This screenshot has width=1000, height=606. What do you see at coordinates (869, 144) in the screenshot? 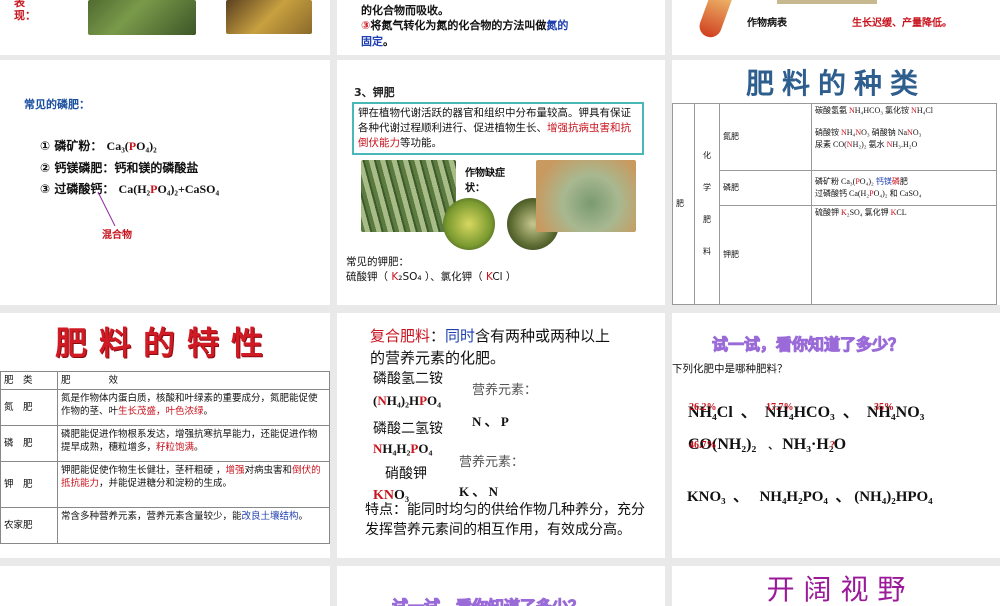
I see `text-run: H₂)₂ 氨水` at bounding box center [869, 144].